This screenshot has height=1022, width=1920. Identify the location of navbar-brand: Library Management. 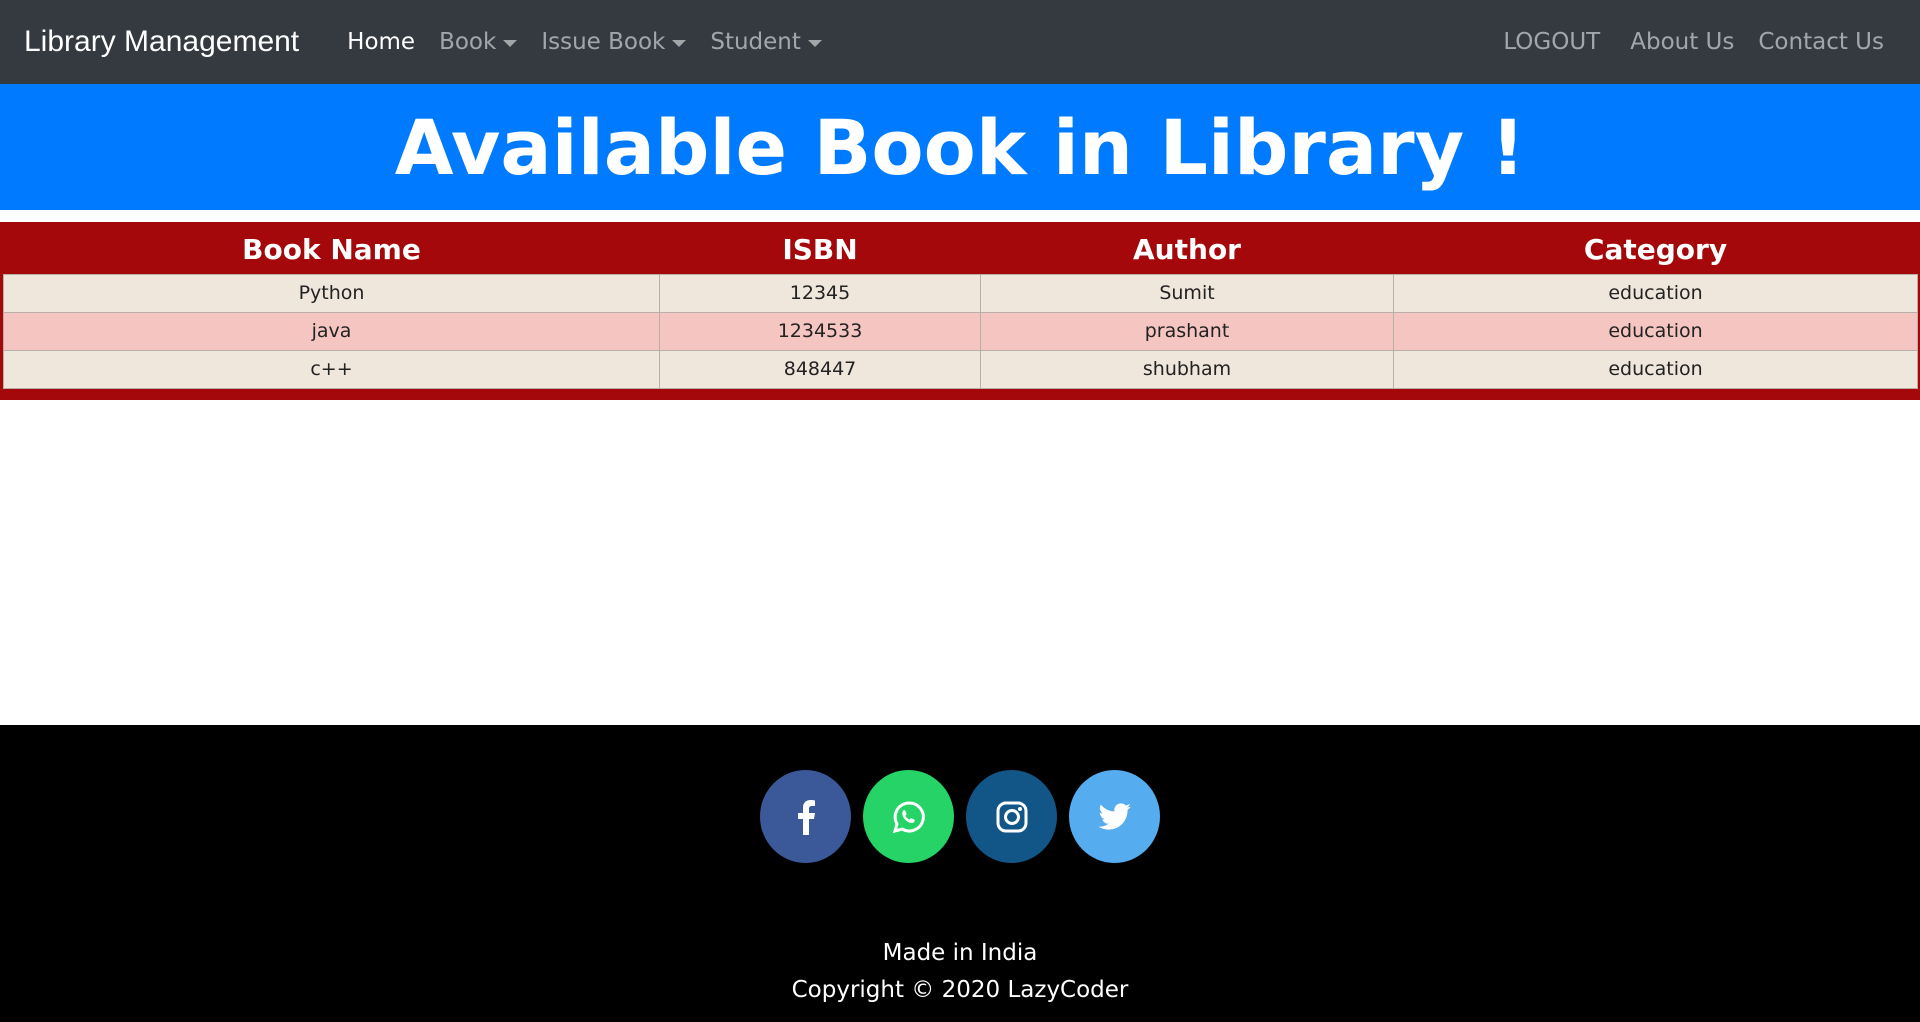
(161, 42).